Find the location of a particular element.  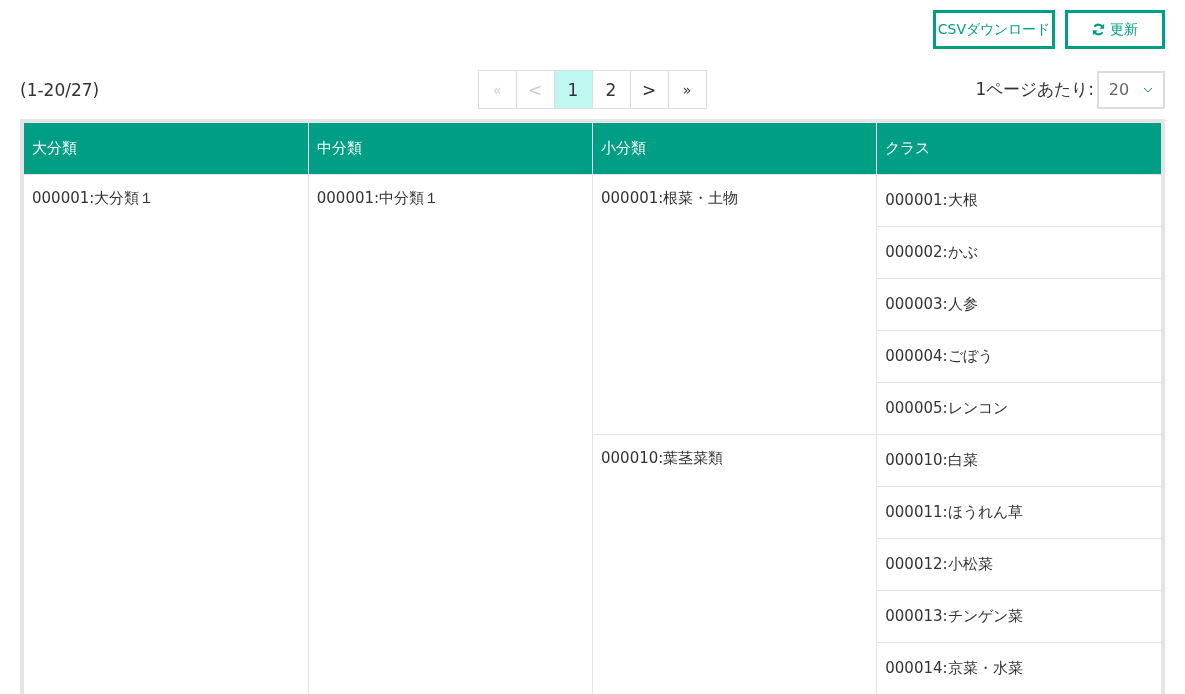

next-page-button: > is located at coordinates (649, 89).